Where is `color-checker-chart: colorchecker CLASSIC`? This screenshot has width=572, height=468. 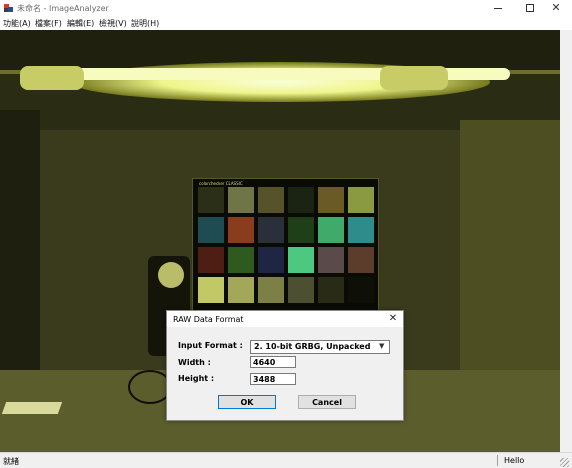 color-checker-chart: colorchecker CLASSIC is located at coordinates (285, 246).